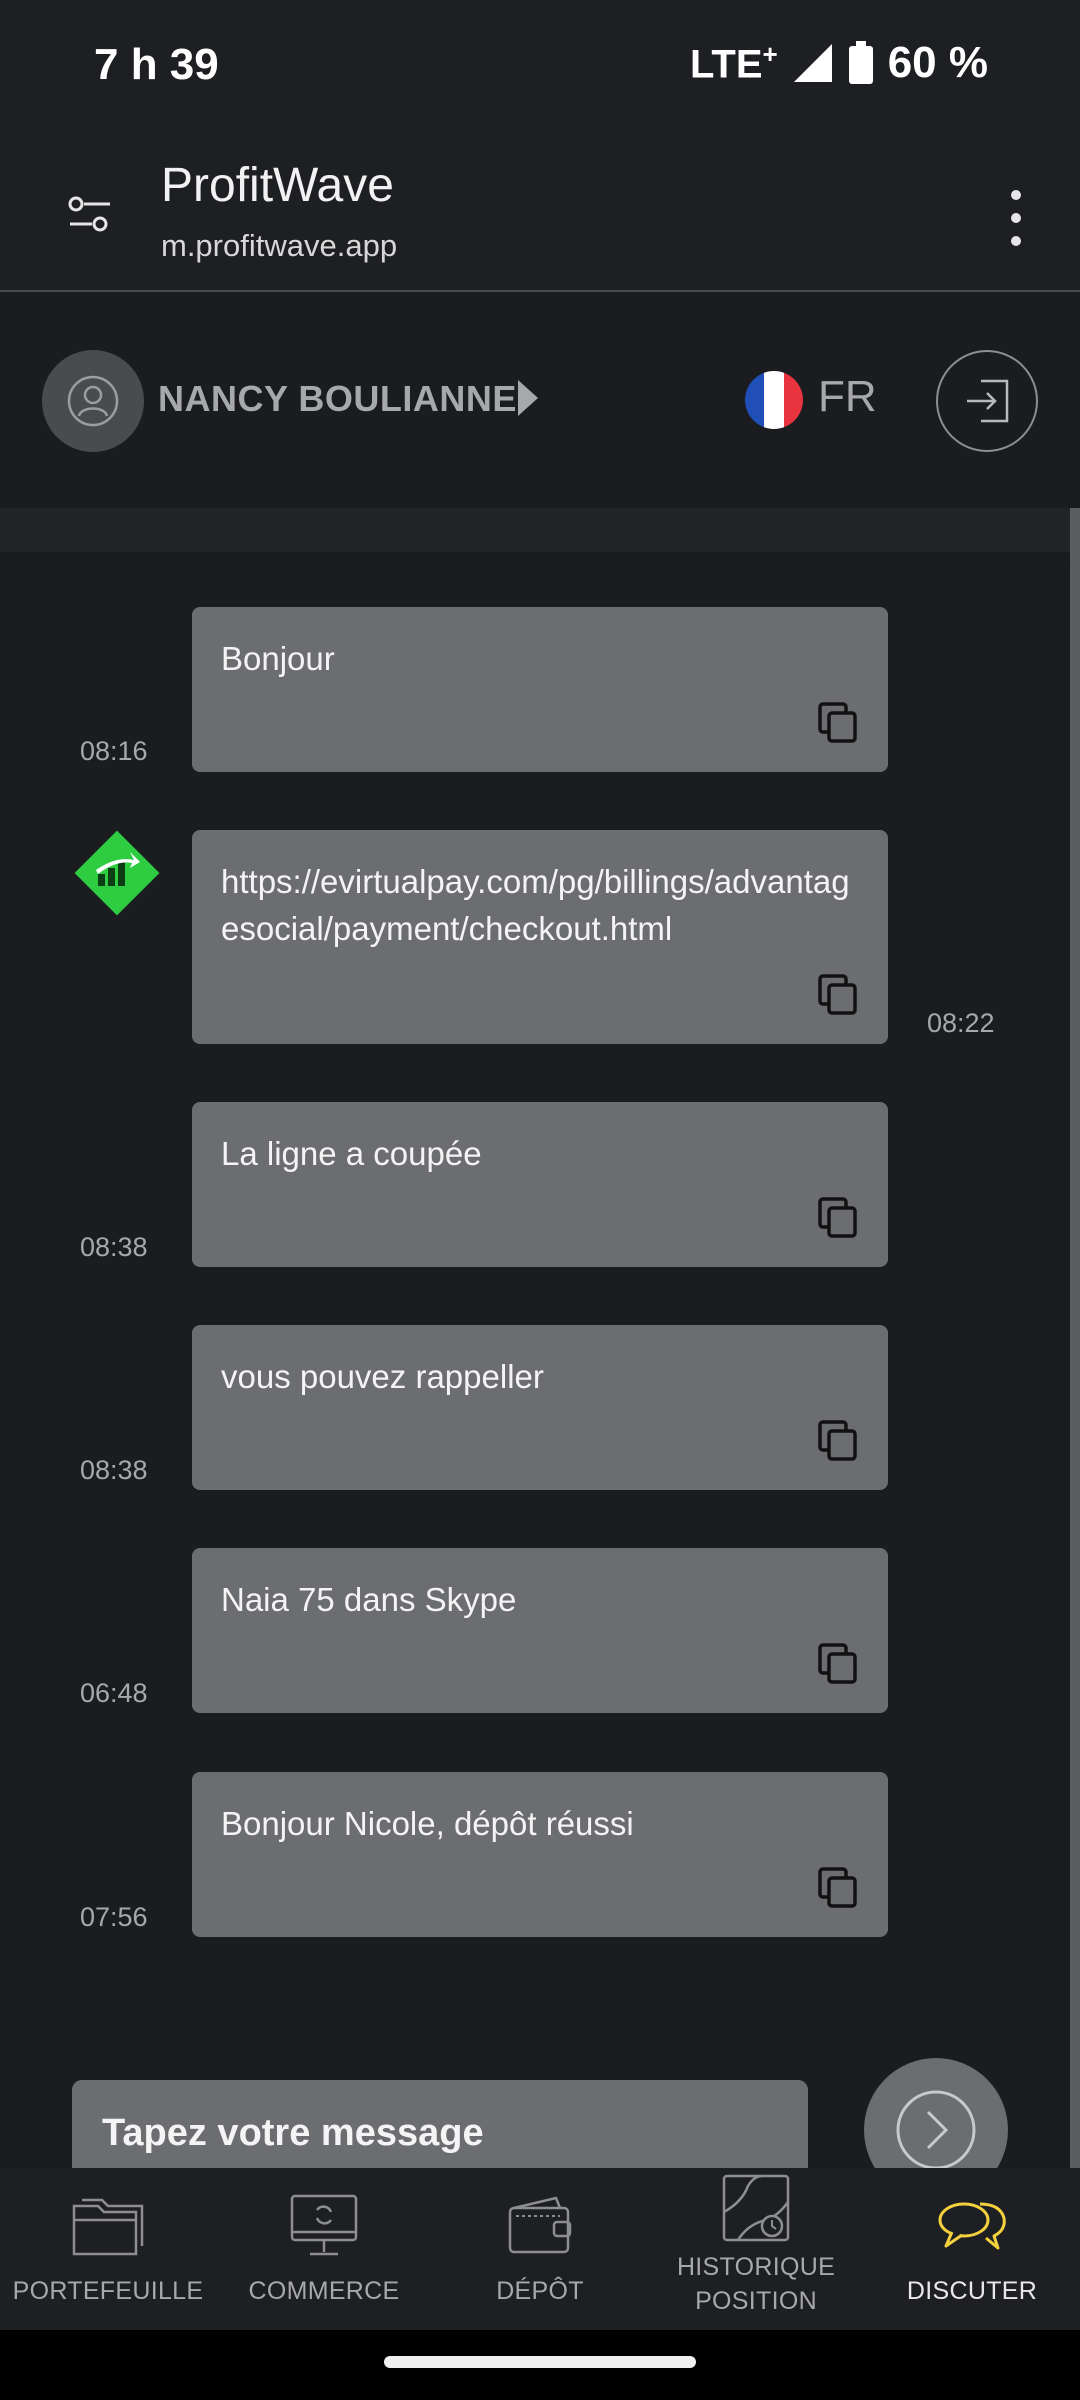  I want to click on wallet-icon, so click(540, 2225).